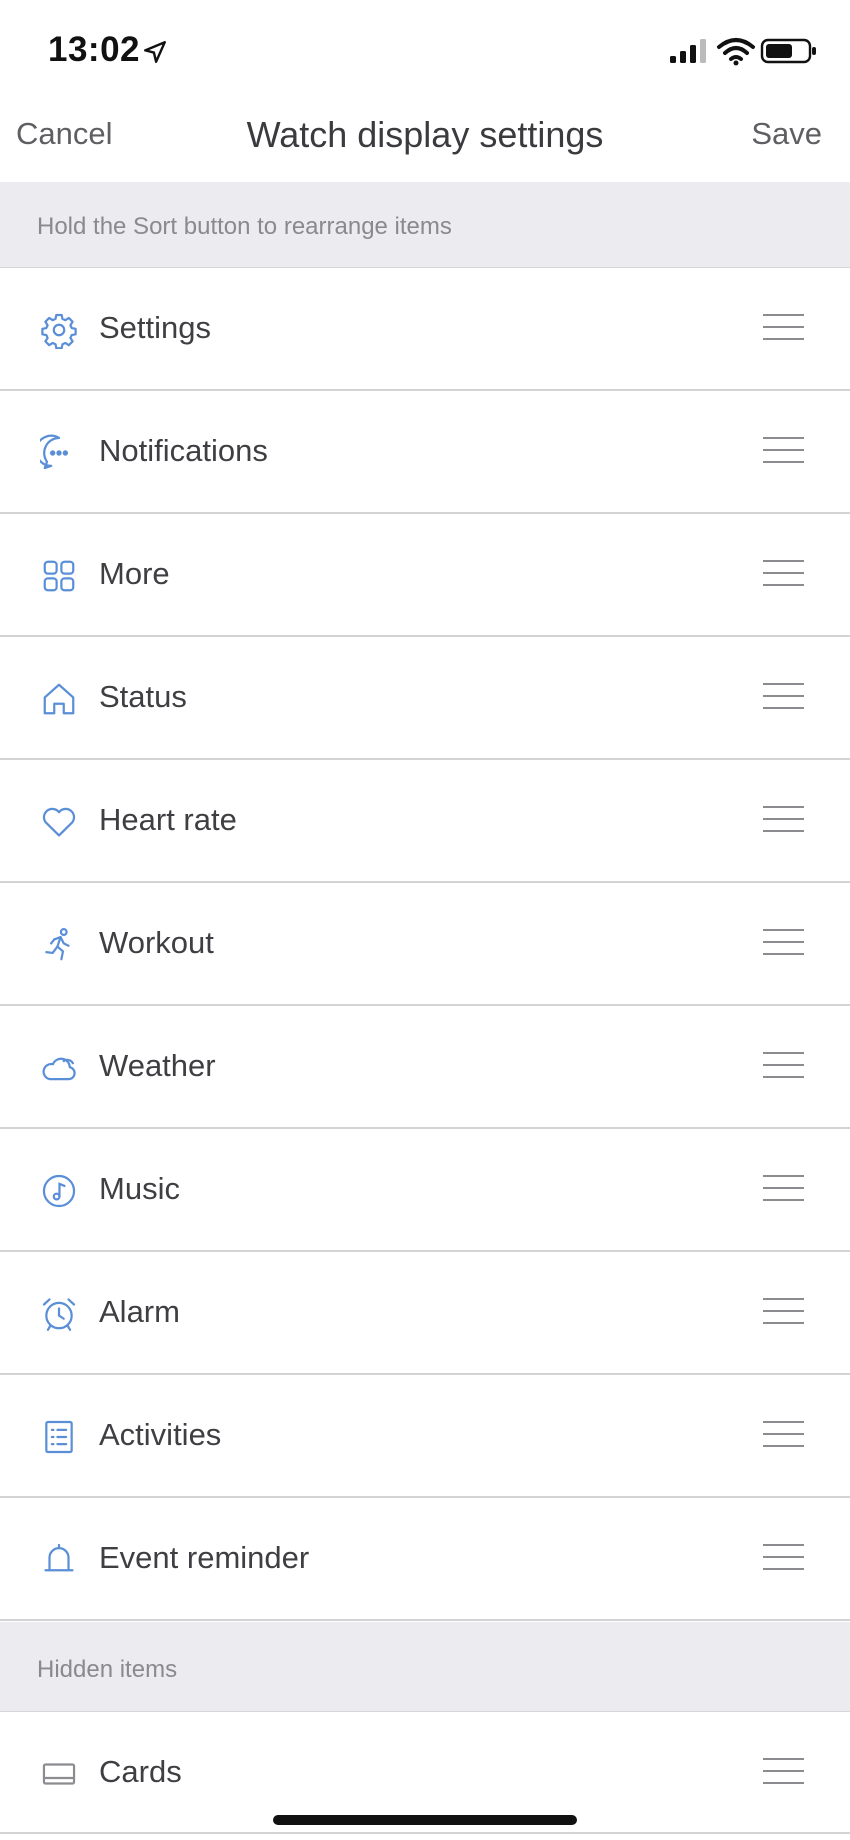 This screenshot has height=1840, width=850. I want to click on list-item-notifications: Notifications, so click(425, 452).